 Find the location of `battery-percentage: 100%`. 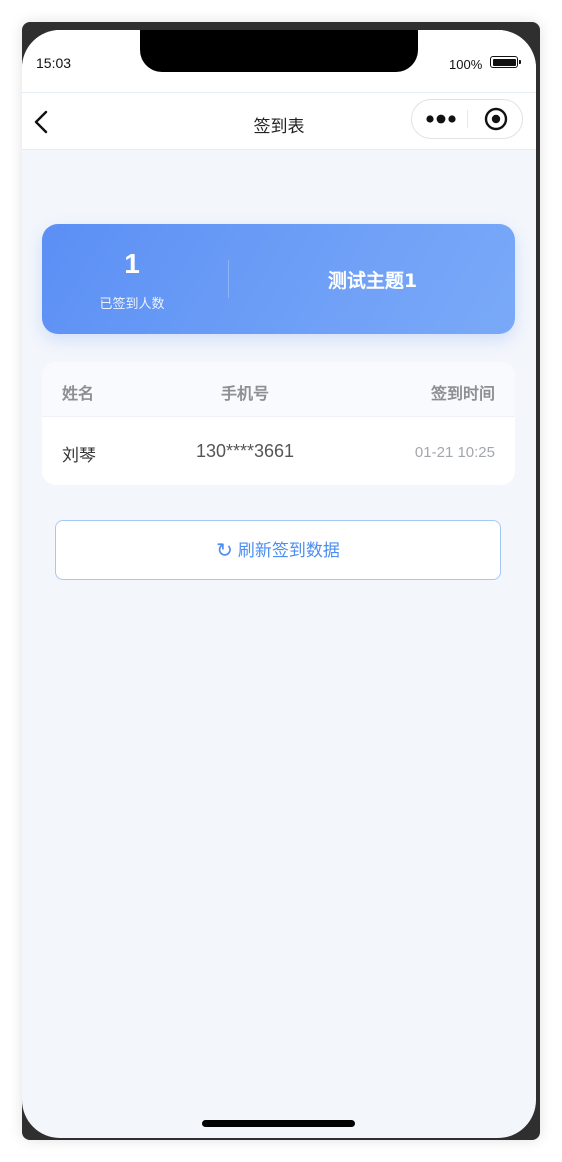

battery-percentage: 100% is located at coordinates (466, 64).